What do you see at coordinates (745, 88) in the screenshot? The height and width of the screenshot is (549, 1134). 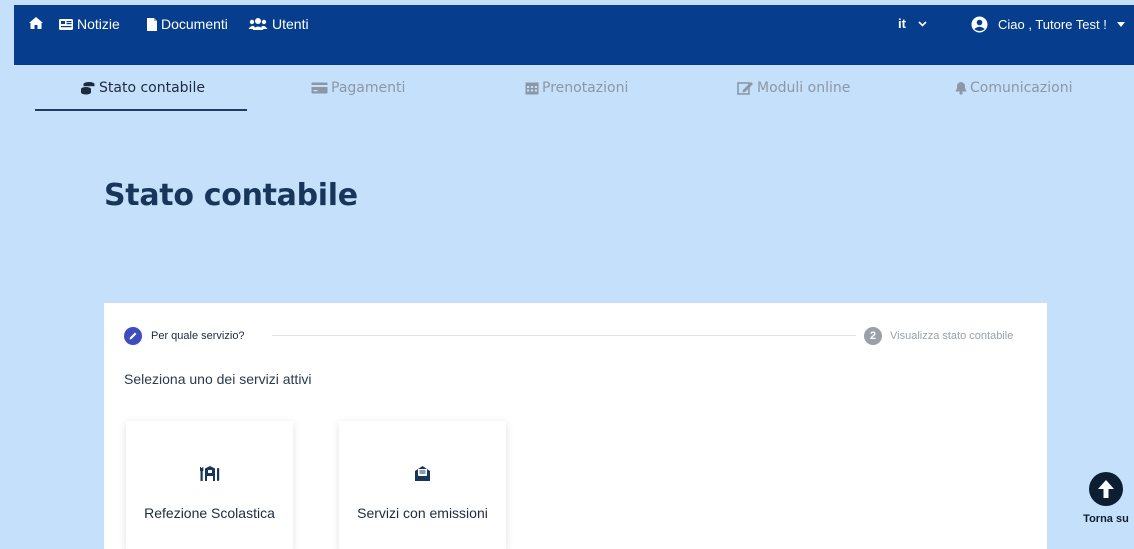 I see `edit-icon` at bounding box center [745, 88].